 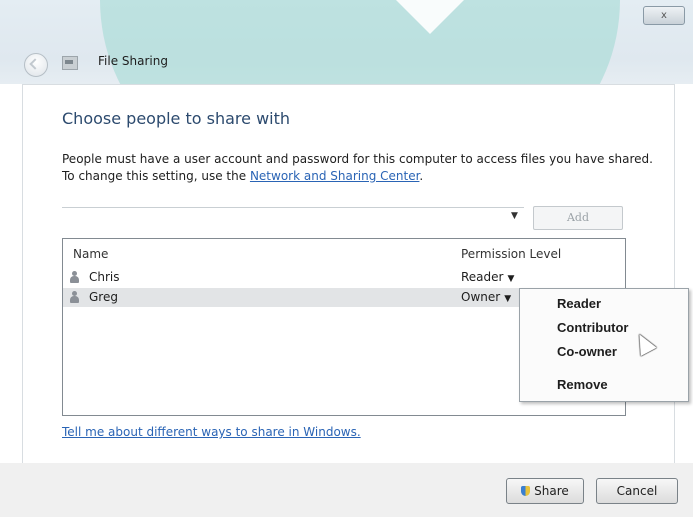 What do you see at coordinates (514, 216) in the screenshot?
I see `name-dropdown-icon: ▼` at bounding box center [514, 216].